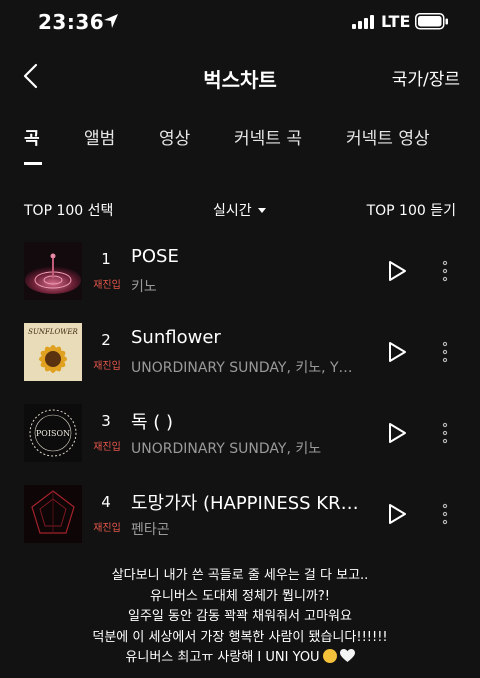 The height and width of the screenshot is (678, 480). Describe the element at coordinates (99, 136) in the screenshot. I see `tab-albums: 앨범` at that location.